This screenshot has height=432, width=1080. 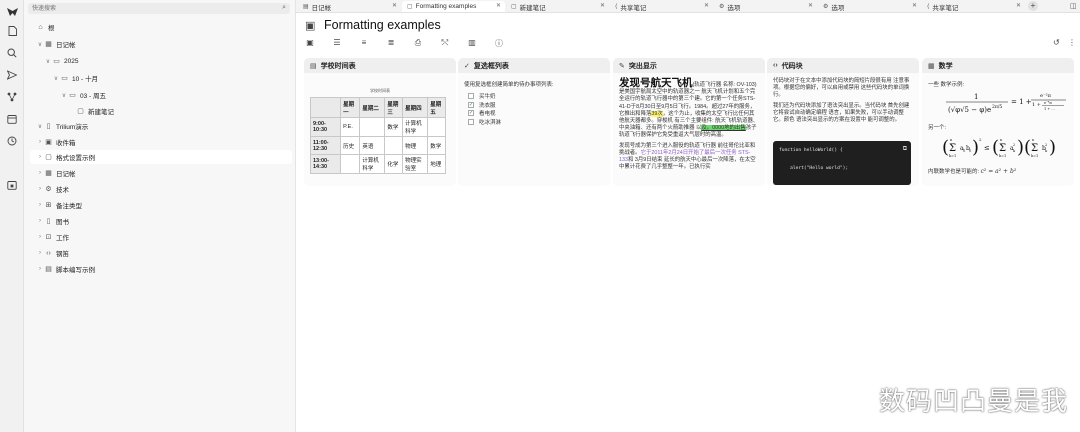 What do you see at coordinates (62, 126) in the screenshot?
I see `tree-item-trilium-demo: ∨ ▯ Trilium演示` at bounding box center [62, 126].